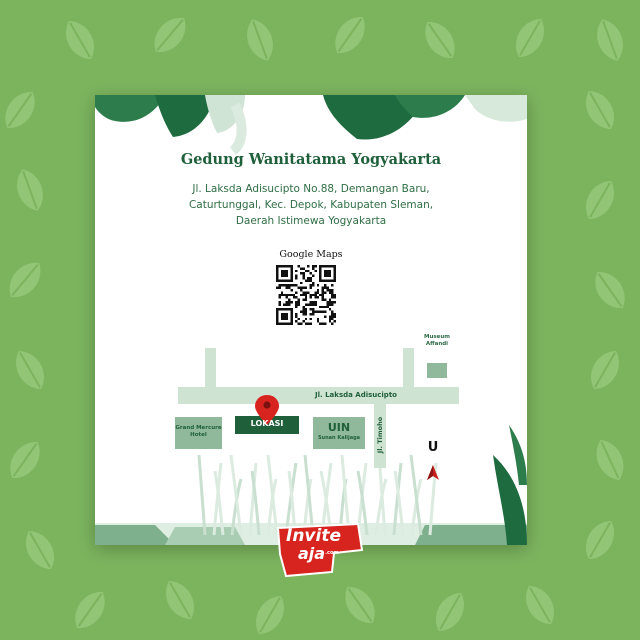 The height and width of the screenshot is (640, 640). Describe the element at coordinates (339, 438) in the screenshot. I see `uin-sub-label: Sunan Kalijaga` at that location.